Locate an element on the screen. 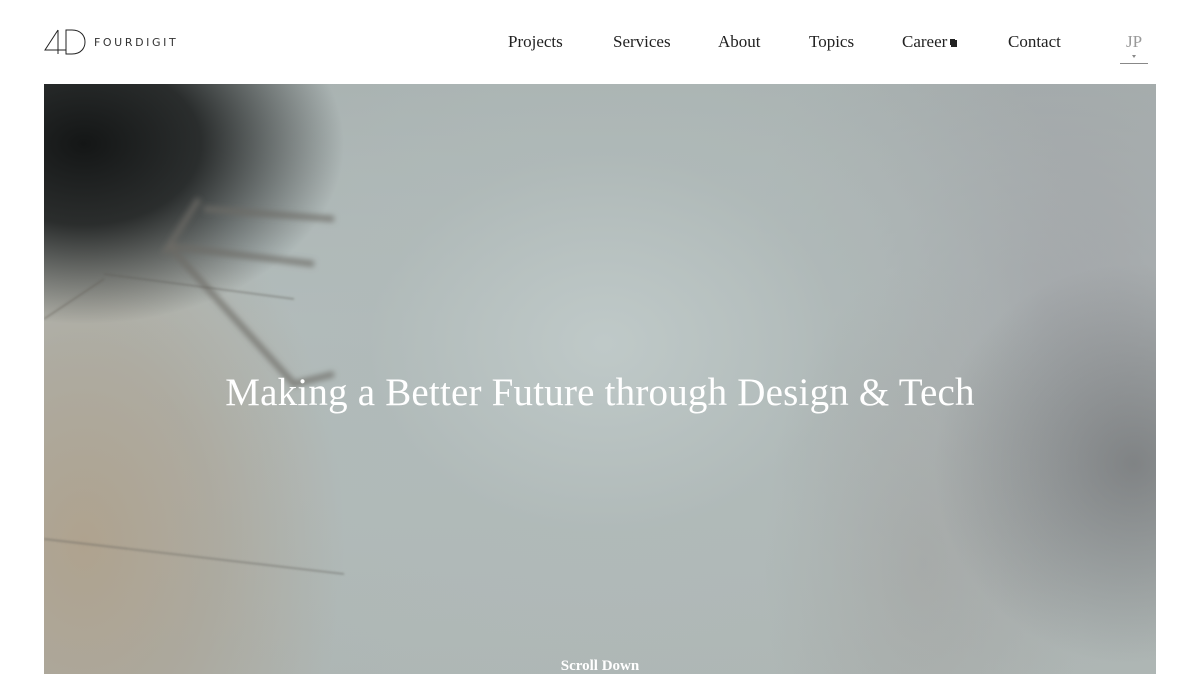 Image resolution: width=1200 pixels, height=674 pixels. language-underline is located at coordinates (1134, 63).